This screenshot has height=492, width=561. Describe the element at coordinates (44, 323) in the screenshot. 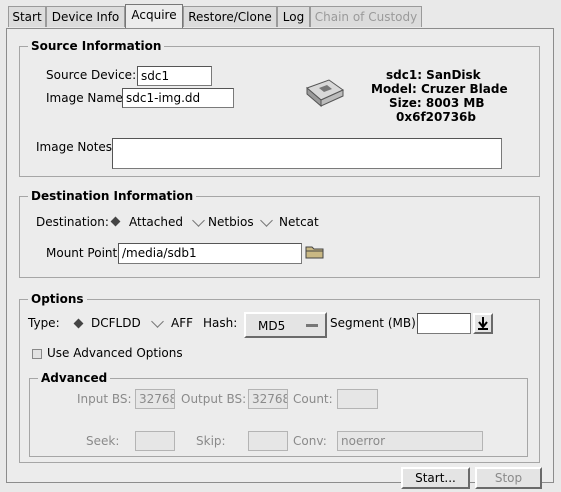

I see `type-label: Type:` at that location.